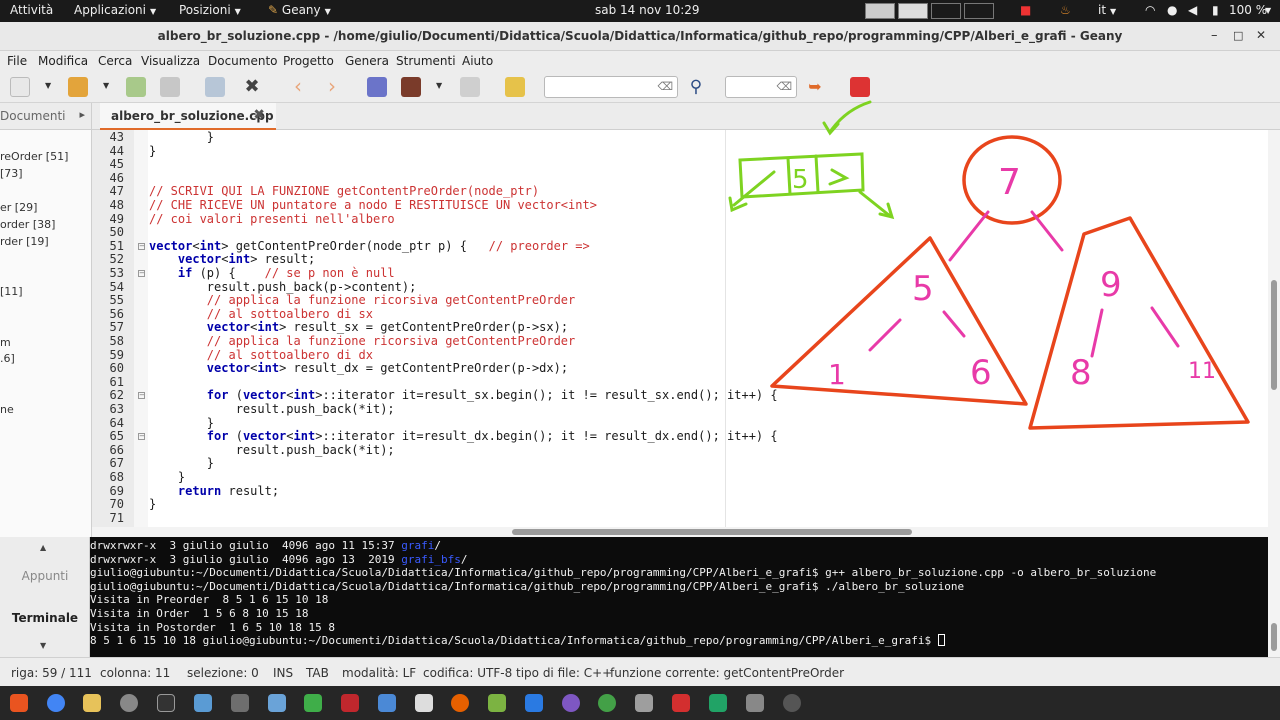 The height and width of the screenshot is (720, 1280). I want to click on close-tab-icon: ✖, so click(259, 115).